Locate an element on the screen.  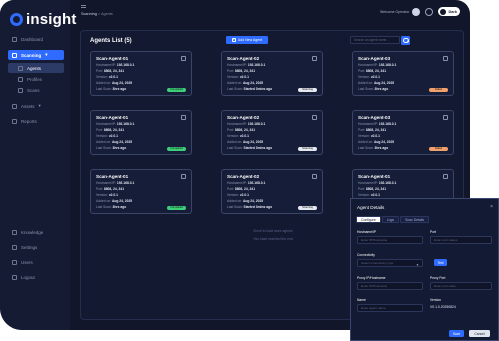
menu-icon is located at coordinates (83, 6).